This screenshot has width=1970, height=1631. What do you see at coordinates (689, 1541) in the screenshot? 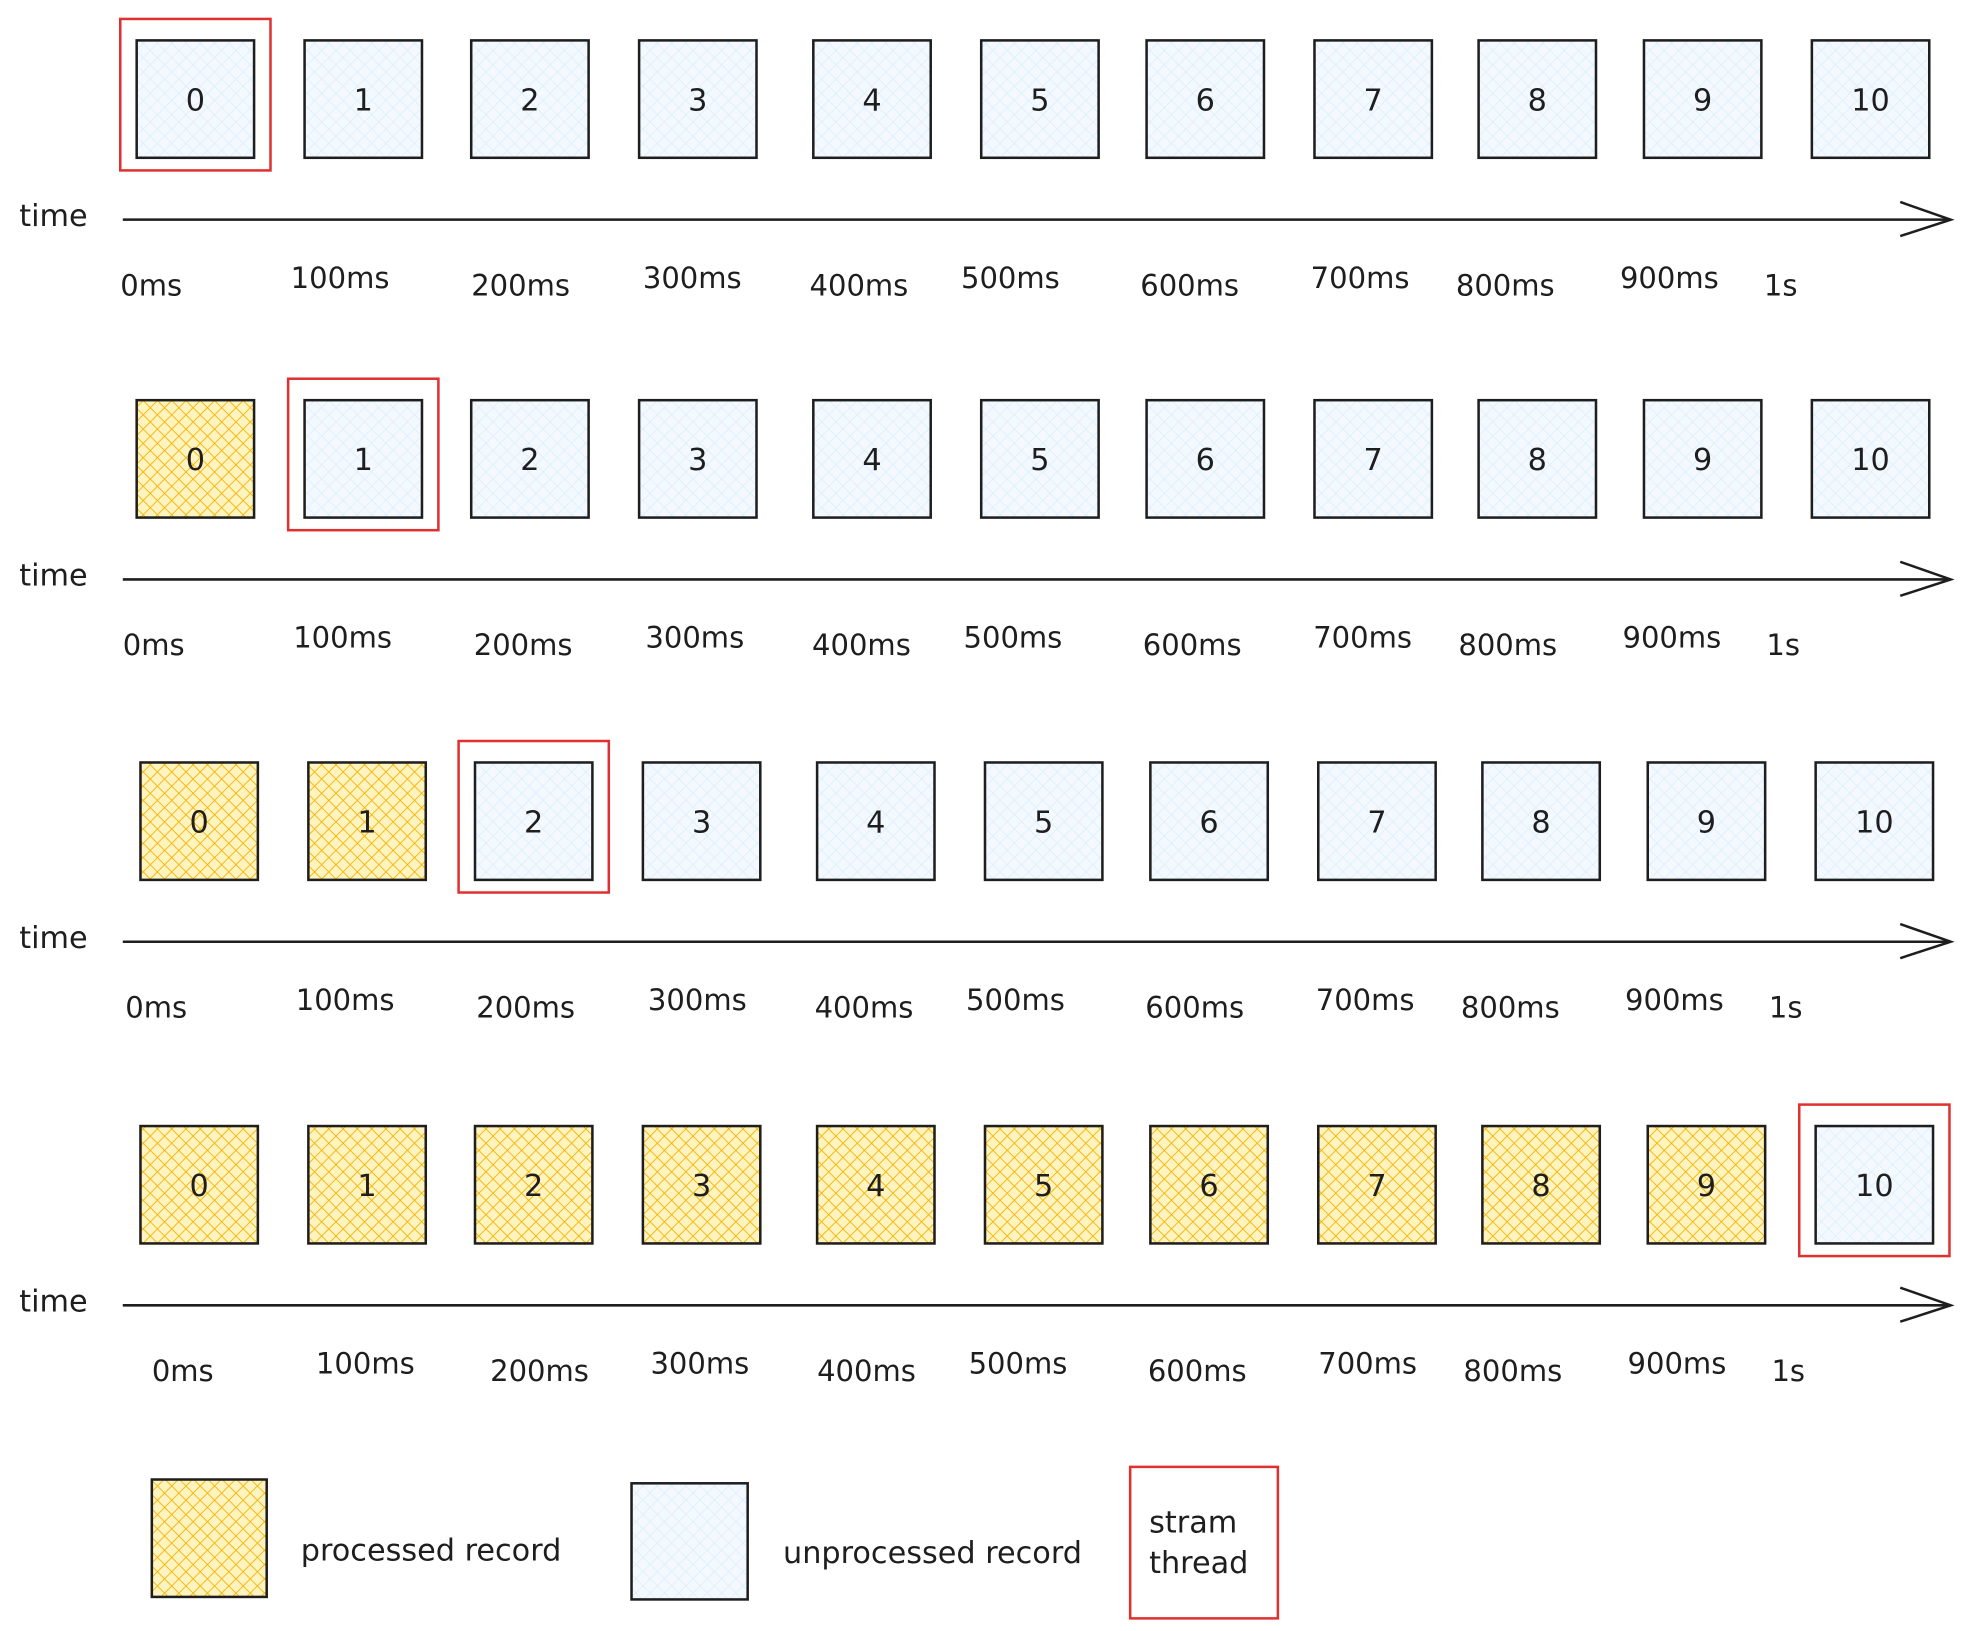
I see `legend-unprocessed-swatch` at bounding box center [689, 1541].